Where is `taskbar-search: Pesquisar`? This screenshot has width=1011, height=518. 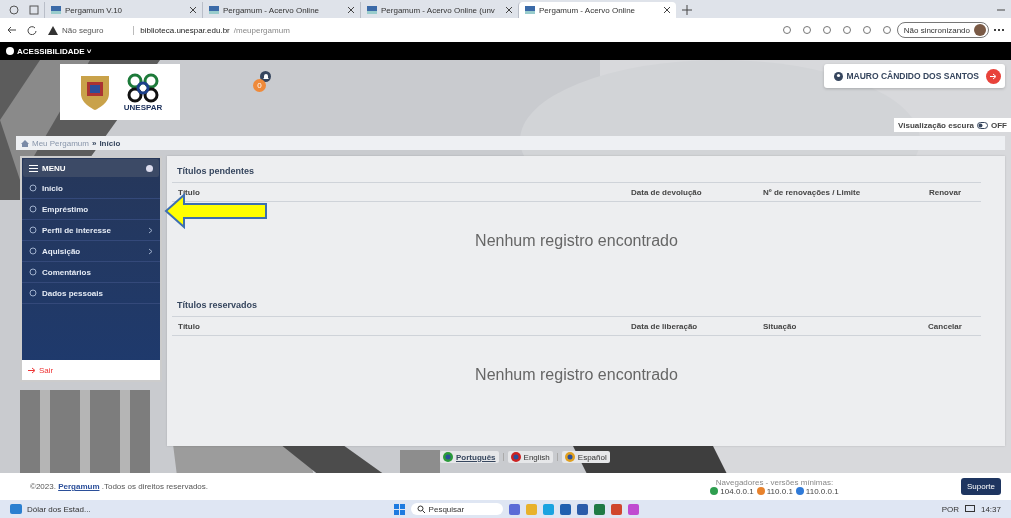 taskbar-search: Pesquisar is located at coordinates (456, 509).